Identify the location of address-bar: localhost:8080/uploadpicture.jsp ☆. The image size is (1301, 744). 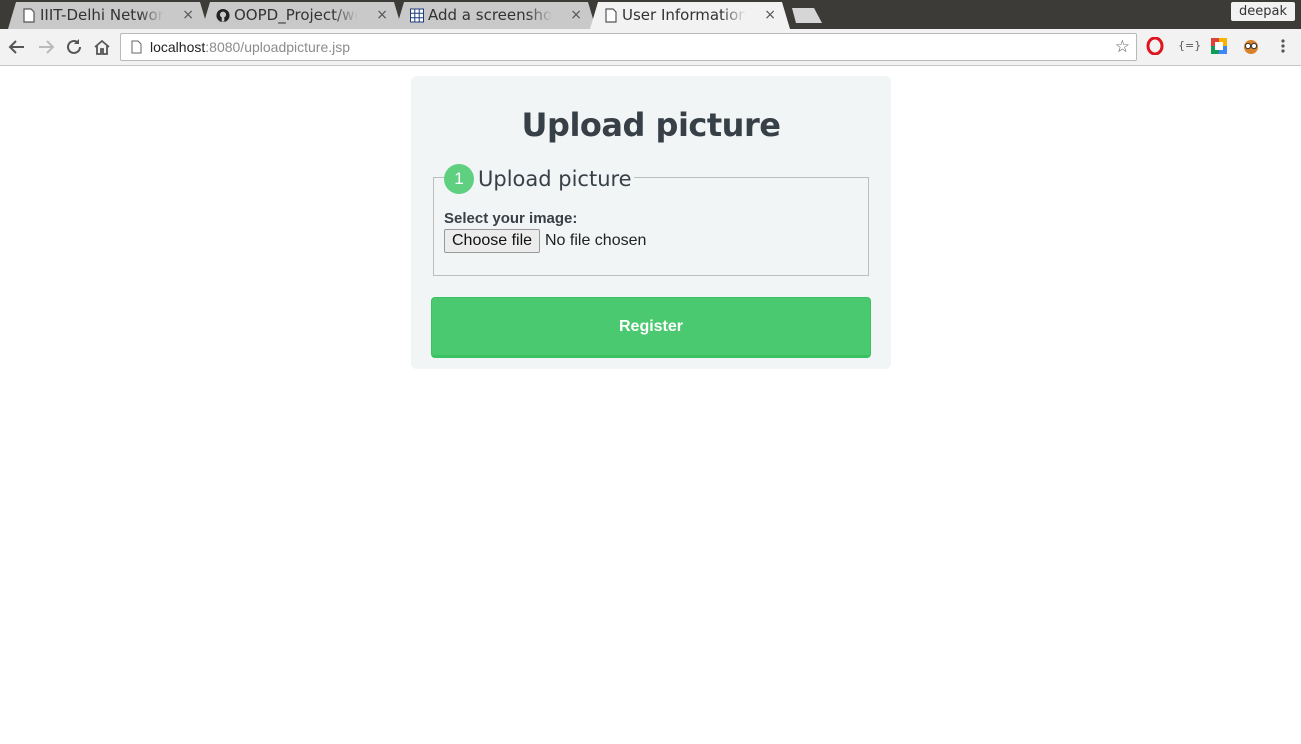
(628, 47).